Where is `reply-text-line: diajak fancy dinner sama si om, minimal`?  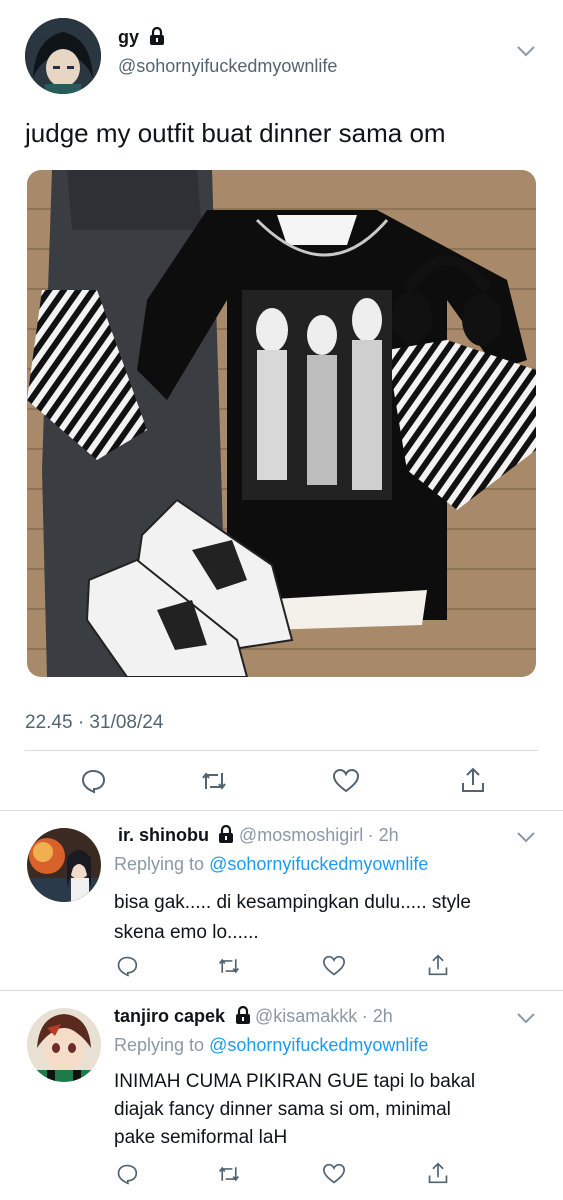 reply-text-line: diajak fancy dinner sama si om, minimal is located at coordinates (282, 1109).